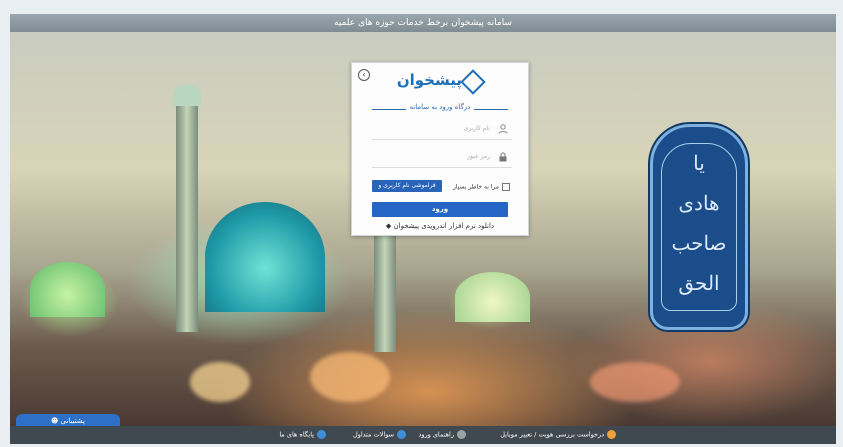  What do you see at coordinates (187, 212) in the screenshot?
I see `minaret-left` at bounding box center [187, 212].